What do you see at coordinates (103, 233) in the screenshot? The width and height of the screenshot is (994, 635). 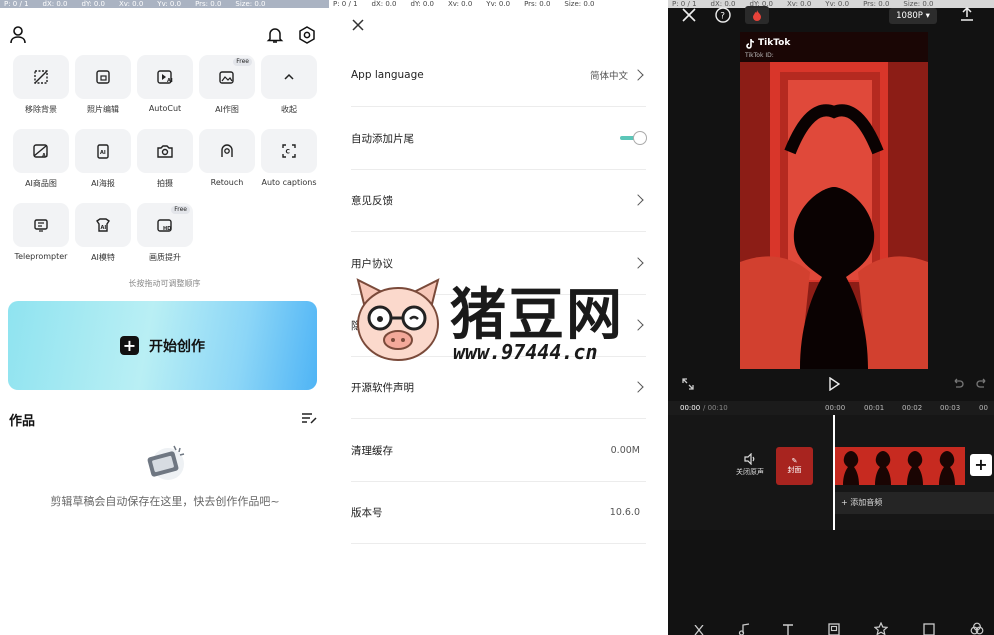 I see `tool-ai-model: AI AI模特` at bounding box center [103, 233].